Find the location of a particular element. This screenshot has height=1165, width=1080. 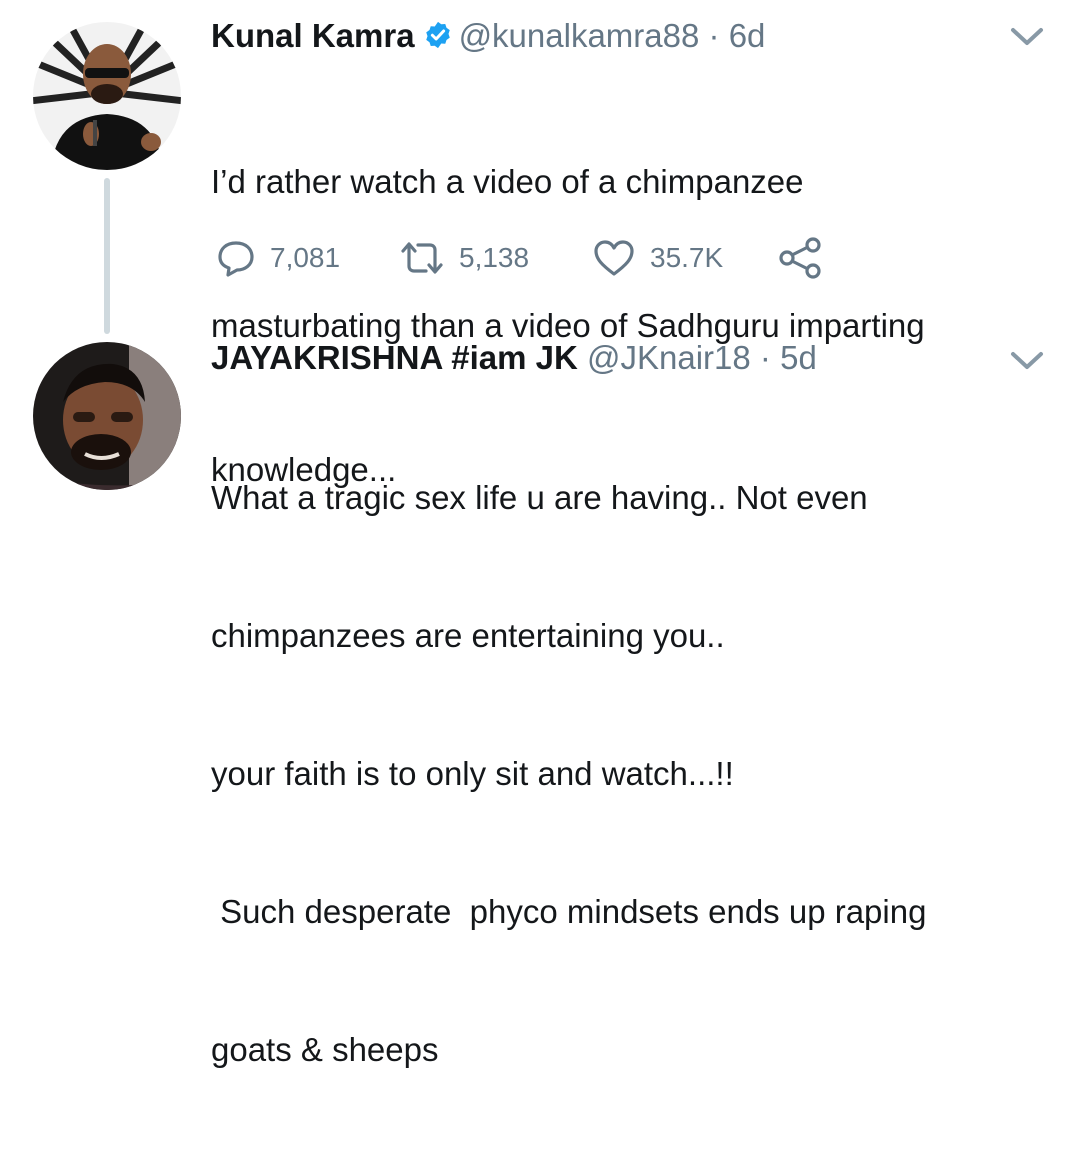

like-button: 35.7K is located at coordinates (657, 258).